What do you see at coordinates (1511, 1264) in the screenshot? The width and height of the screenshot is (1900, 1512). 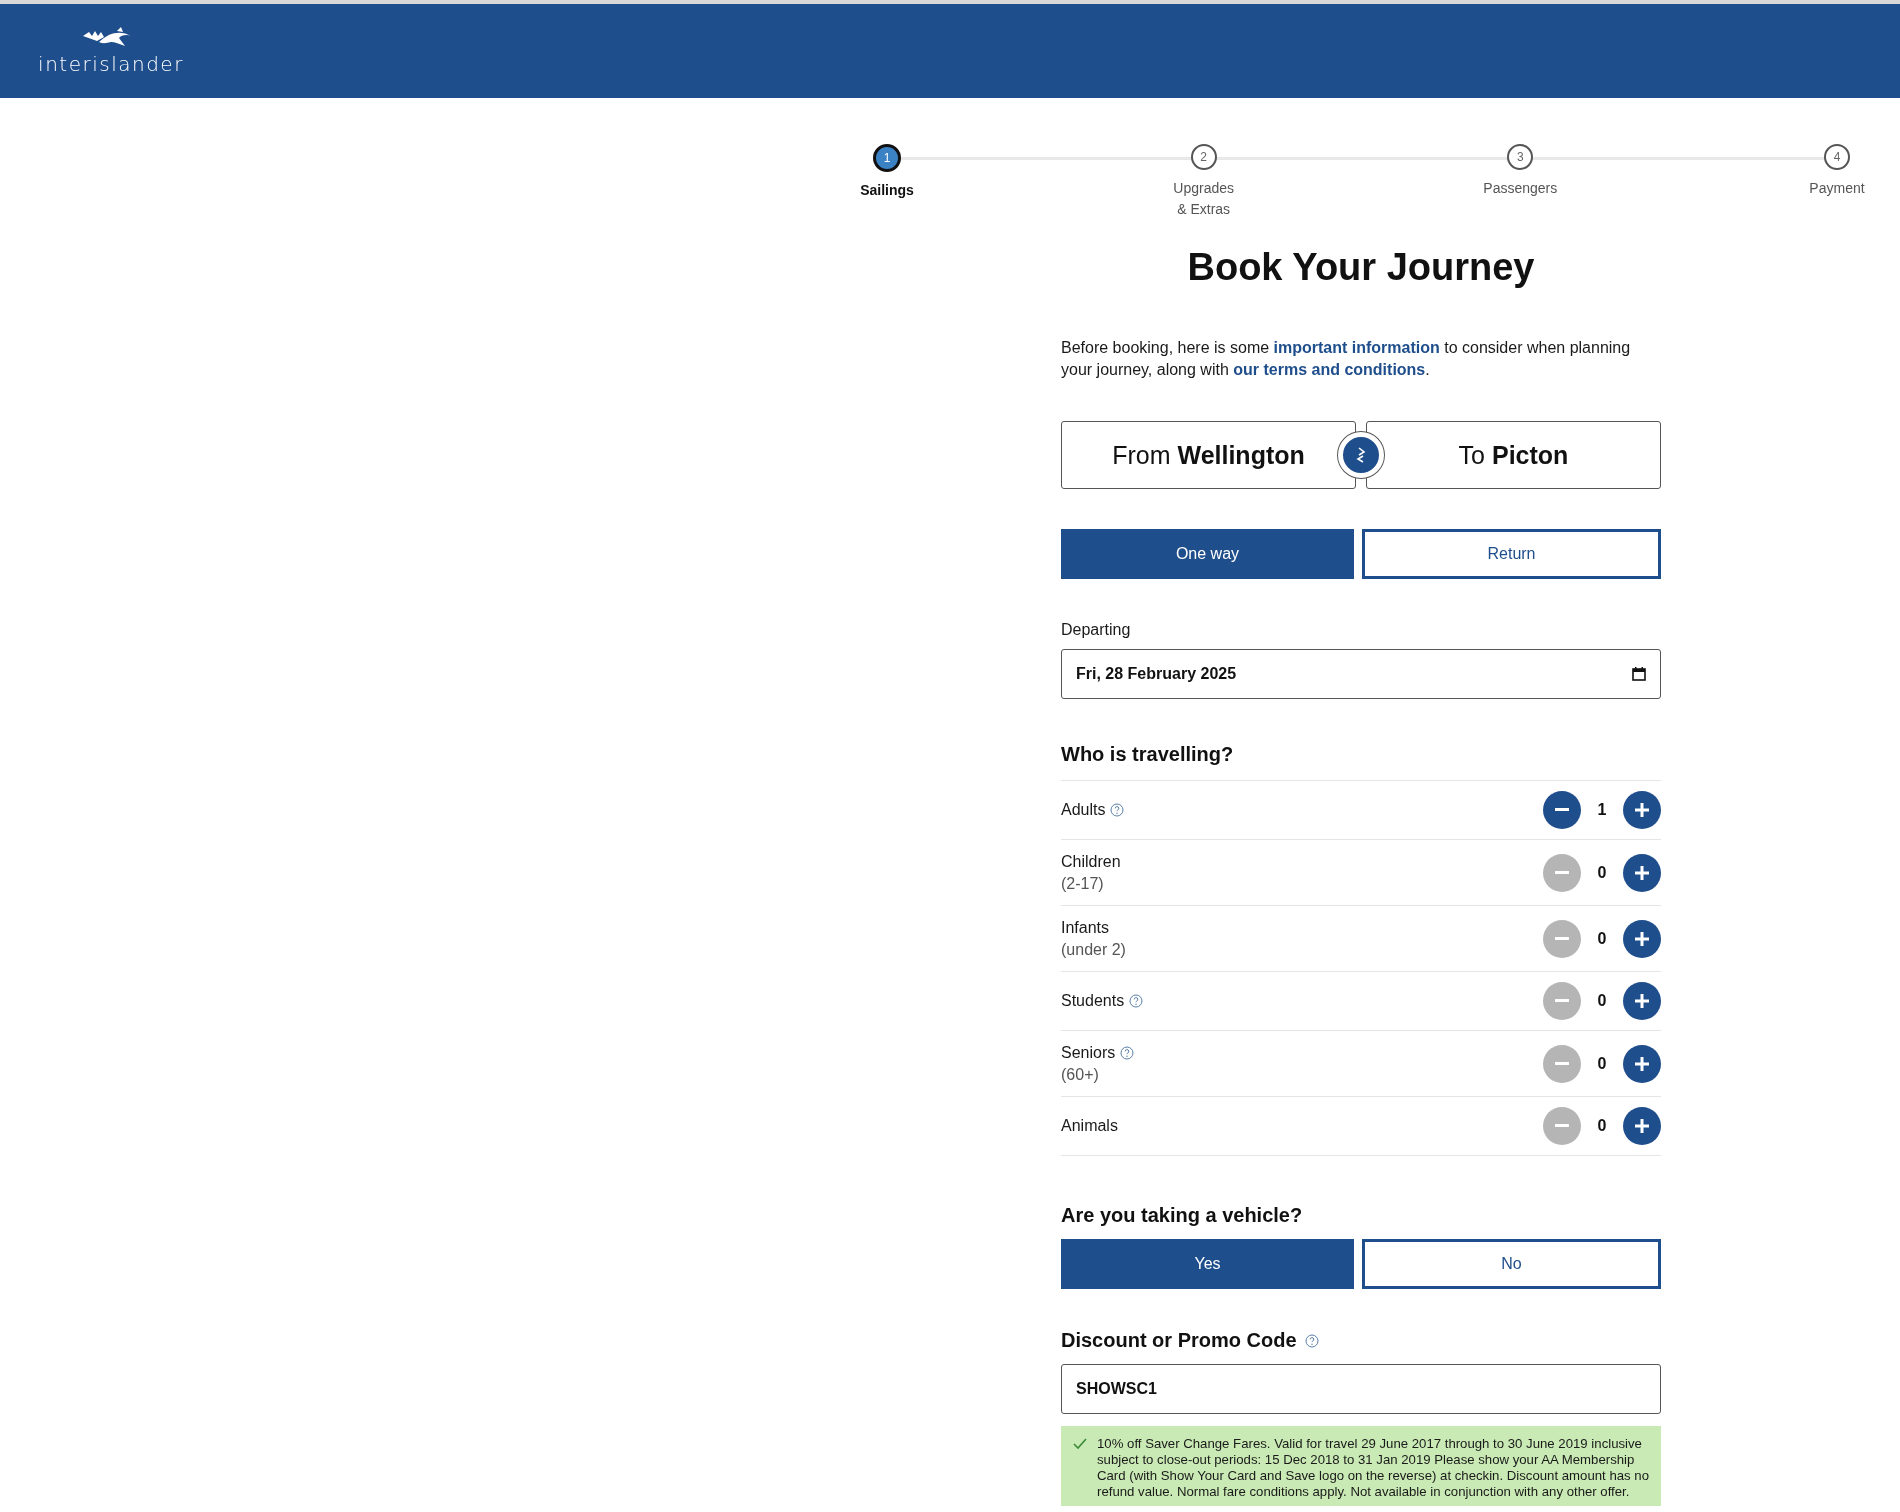 I see `vehicle-toggle: No` at bounding box center [1511, 1264].